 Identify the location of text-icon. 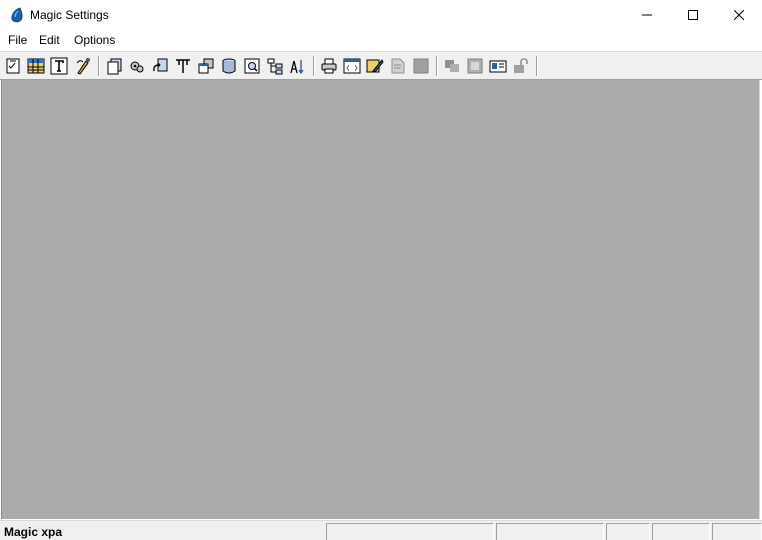
(59, 66).